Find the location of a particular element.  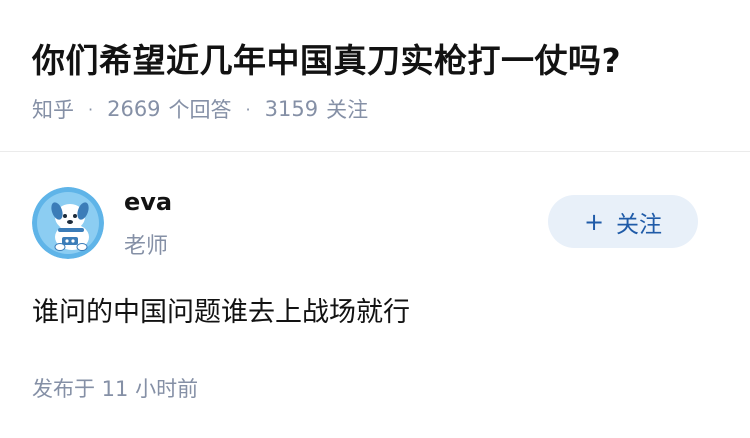

follow-button-label: 关注 is located at coordinates (639, 224).